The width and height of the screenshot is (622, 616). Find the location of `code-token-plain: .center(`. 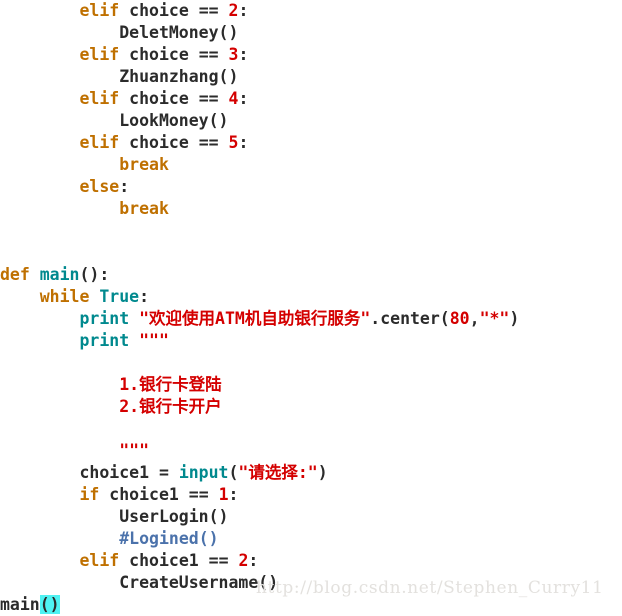

code-token-plain: .center( is located at coordinates (410, 318).